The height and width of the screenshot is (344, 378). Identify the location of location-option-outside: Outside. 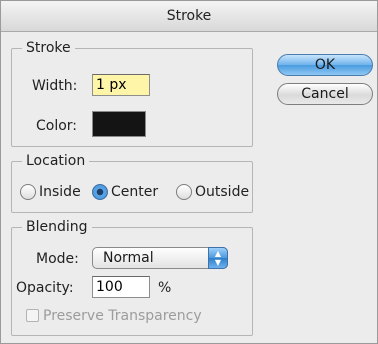
(217, 193).